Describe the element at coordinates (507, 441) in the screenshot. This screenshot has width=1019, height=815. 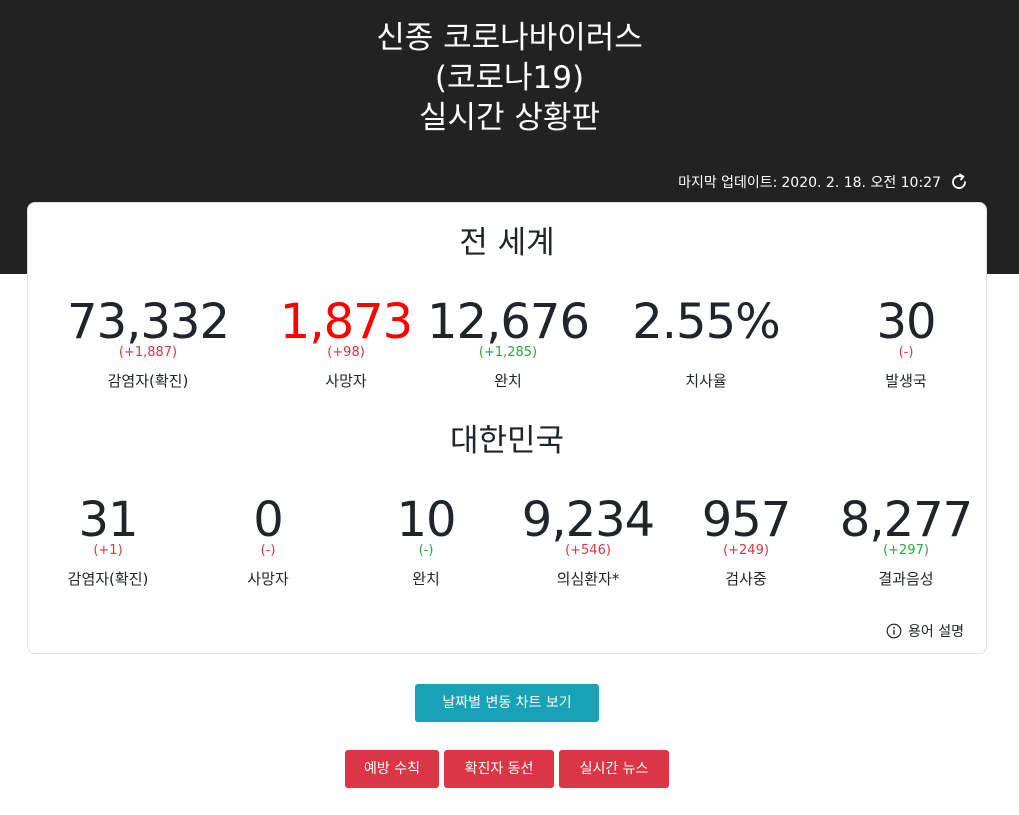
I see `korea-section-title: 대한민국` at that location.